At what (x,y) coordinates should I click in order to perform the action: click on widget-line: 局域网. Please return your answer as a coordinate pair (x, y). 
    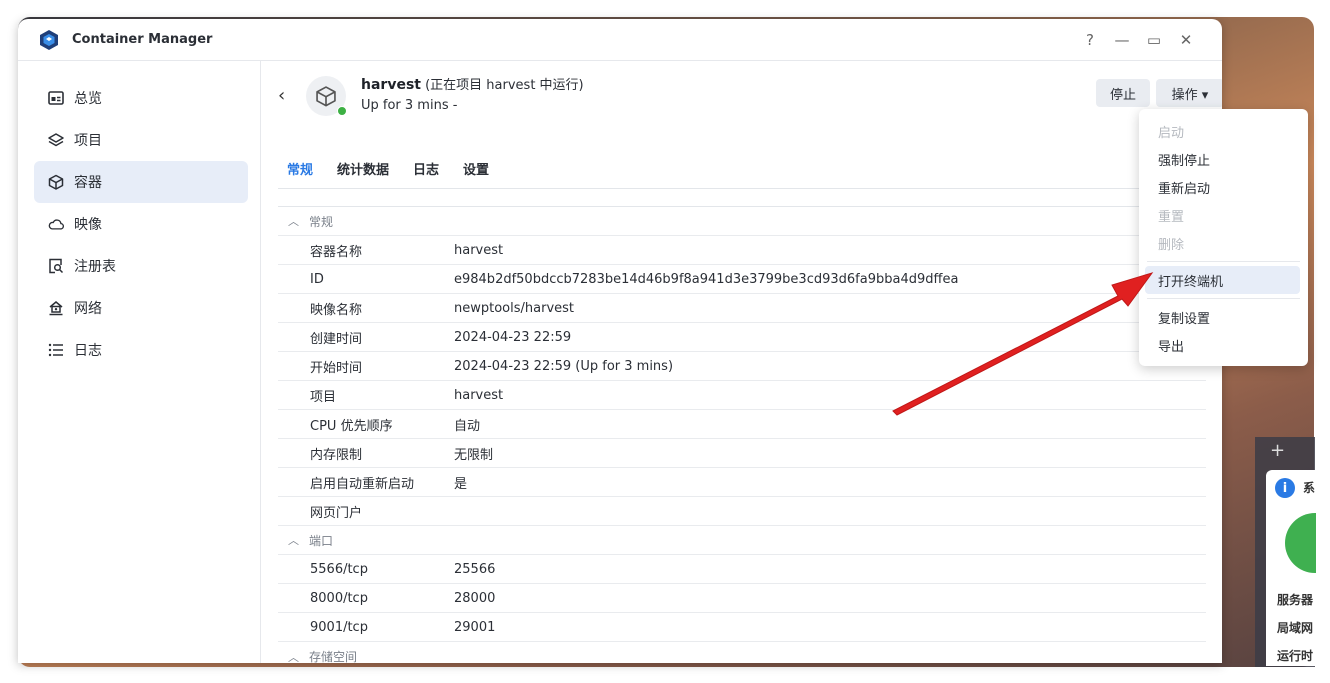
    Looking at the image, I should click on (1295, 628).